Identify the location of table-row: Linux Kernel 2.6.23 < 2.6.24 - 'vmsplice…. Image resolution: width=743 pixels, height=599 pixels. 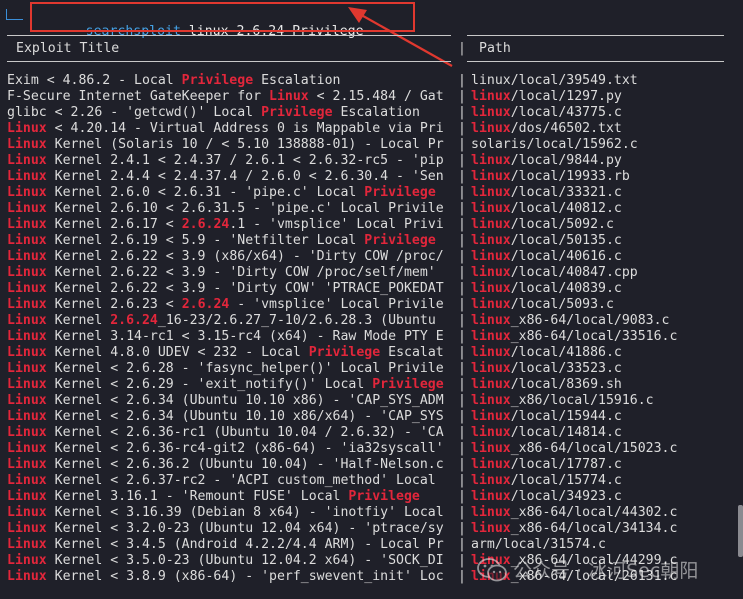
(371, 305).